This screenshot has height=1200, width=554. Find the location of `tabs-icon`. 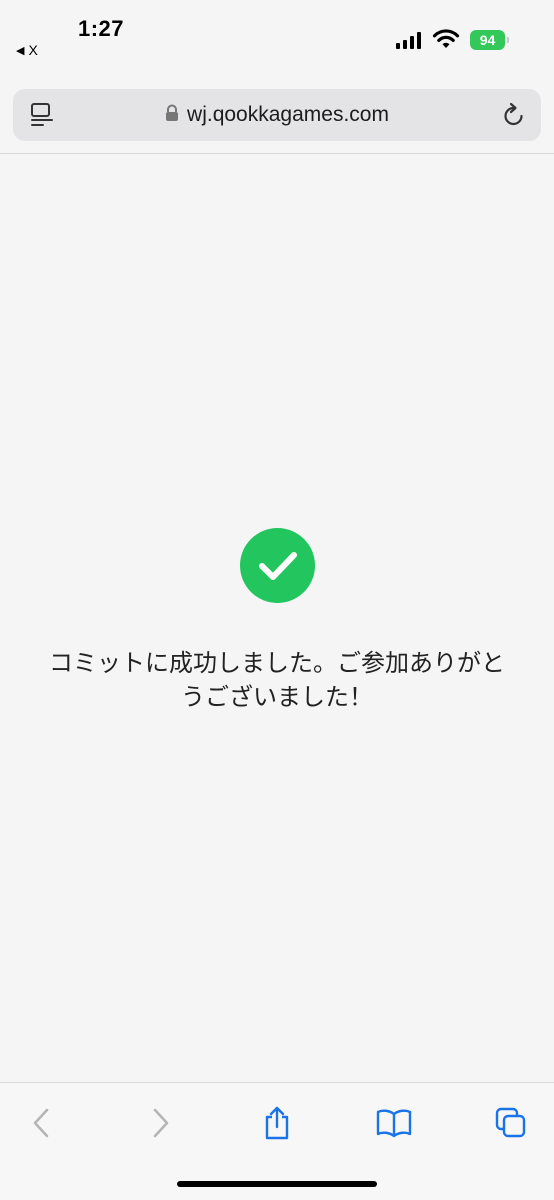

tabs-icon is located at coordinates (510, 1122).